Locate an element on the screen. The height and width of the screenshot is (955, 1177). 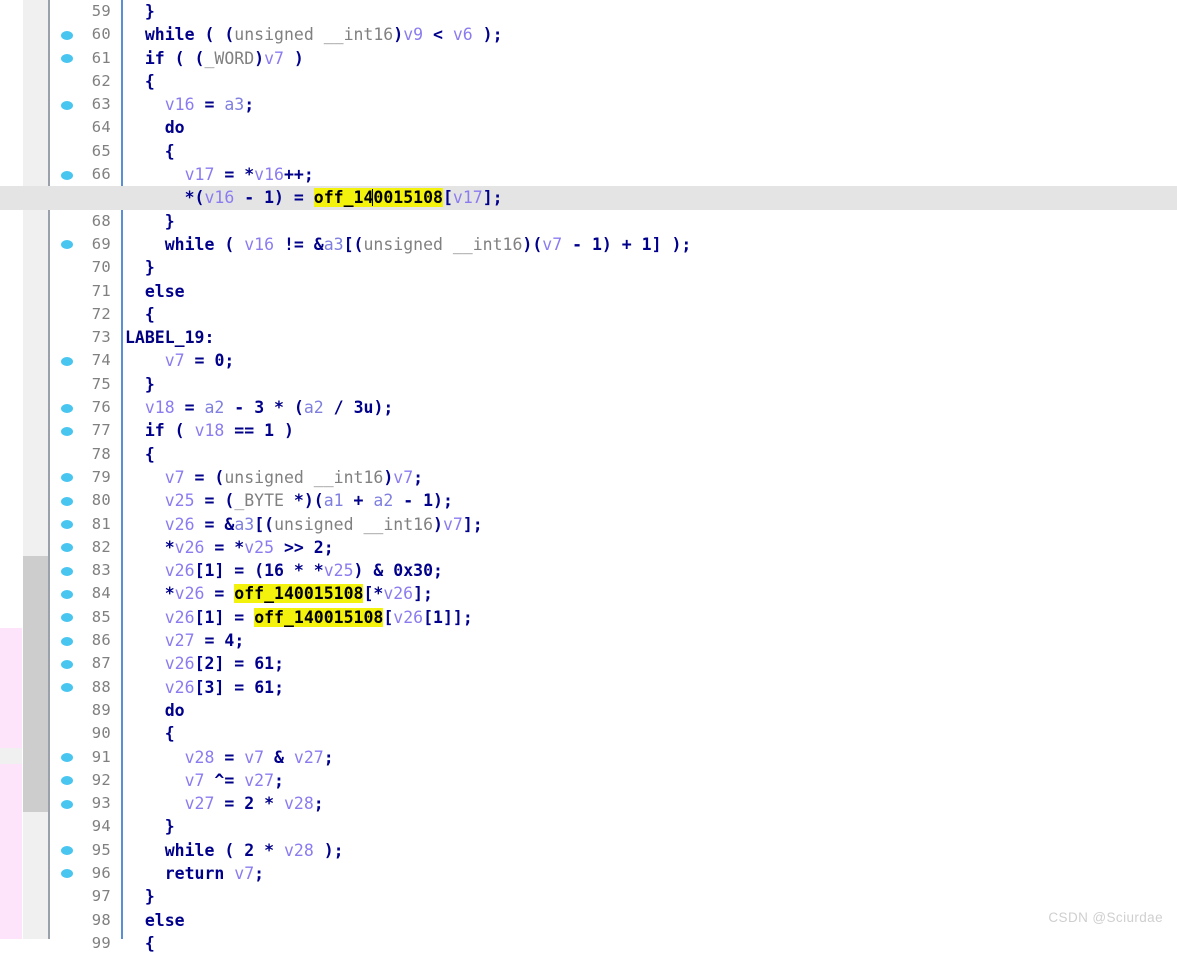
gutter-row: 86 is located at coordinates (85, 640).